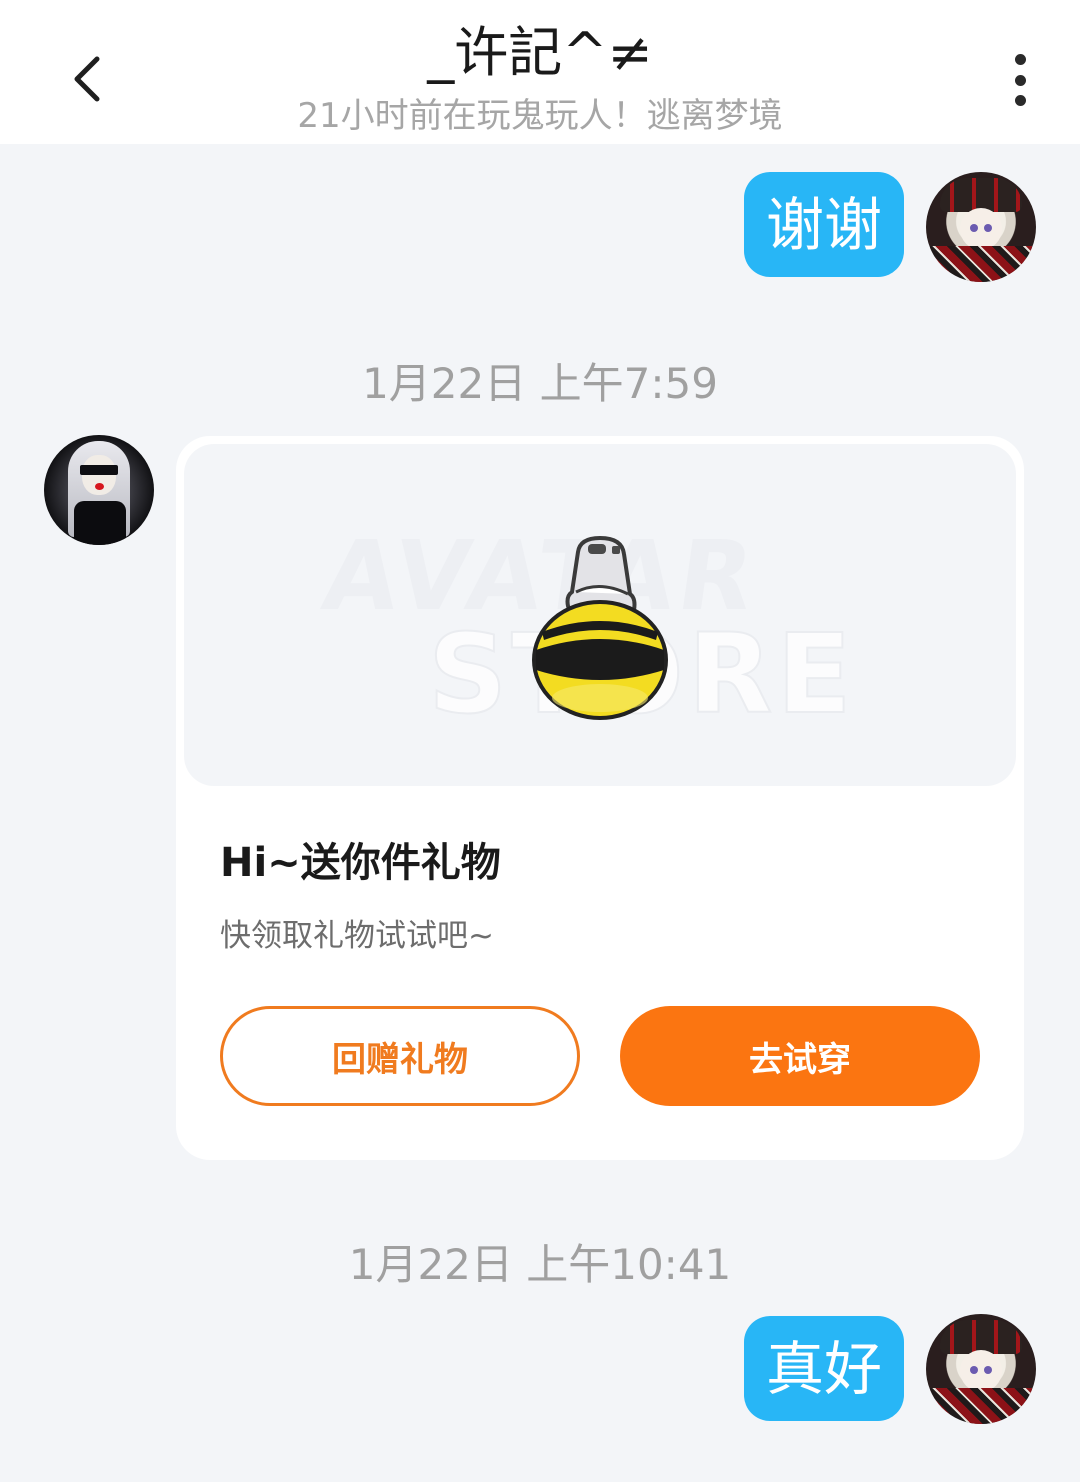 The image size is (1080, 1482). I want to click on return-gift-button: 回赠礼物, so click(400, 1056).